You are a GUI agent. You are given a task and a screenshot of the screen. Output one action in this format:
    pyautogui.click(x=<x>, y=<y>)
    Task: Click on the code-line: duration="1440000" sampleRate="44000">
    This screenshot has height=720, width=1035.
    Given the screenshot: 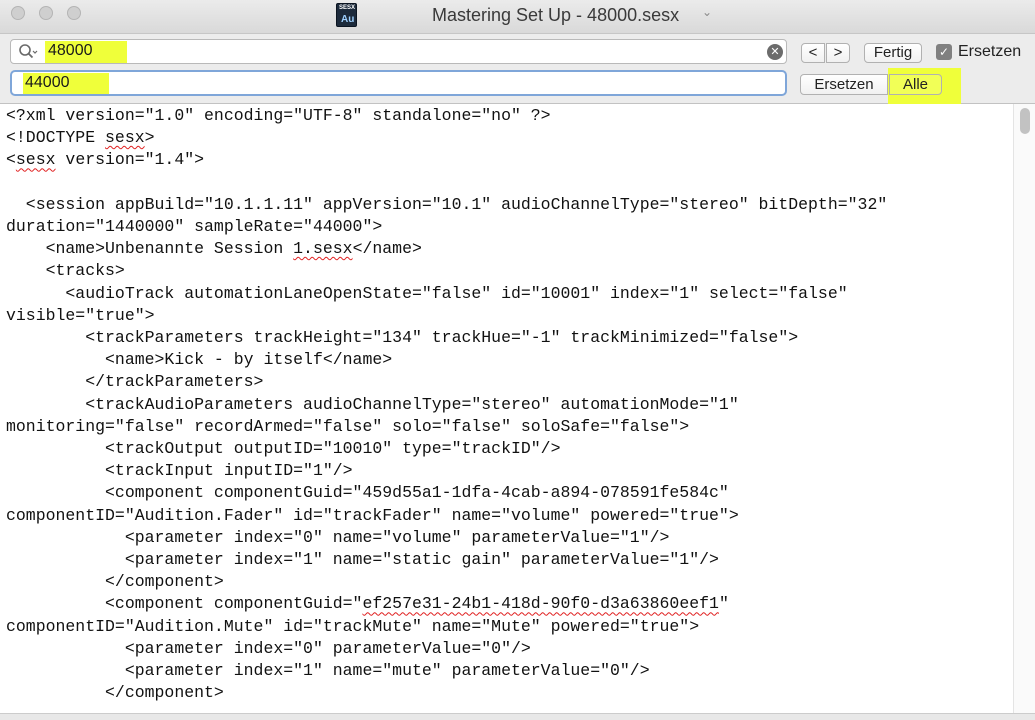 What is the action you would take?
    pyautogui.click(x=194, y=227)
    